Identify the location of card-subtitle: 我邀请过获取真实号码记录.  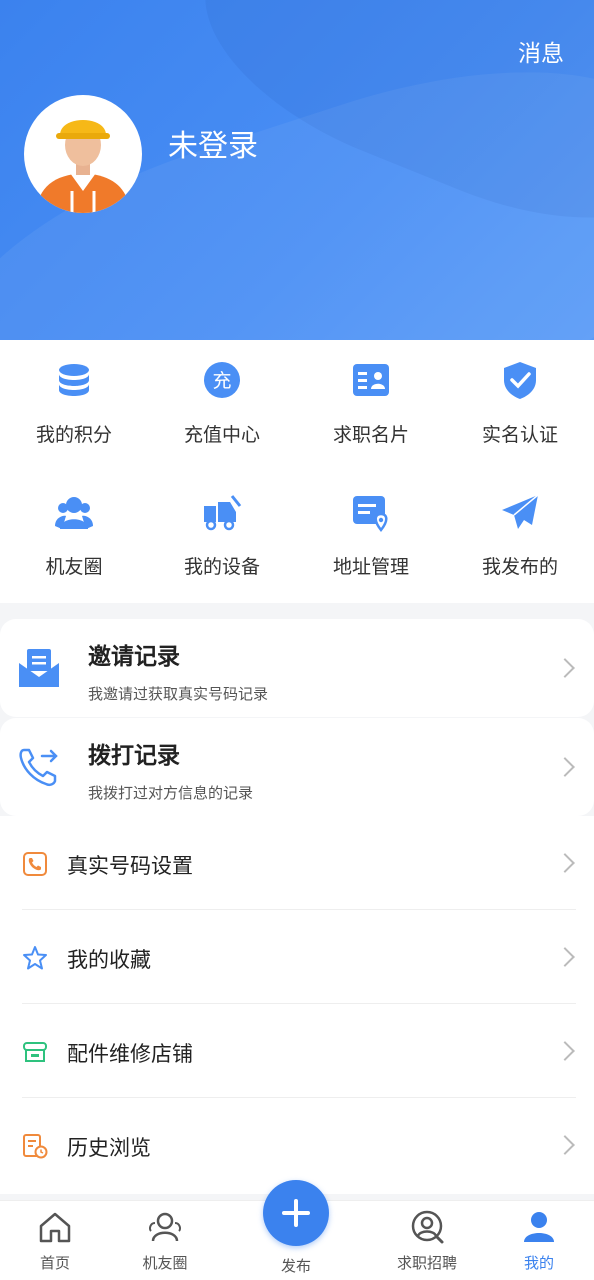
(178, 694).